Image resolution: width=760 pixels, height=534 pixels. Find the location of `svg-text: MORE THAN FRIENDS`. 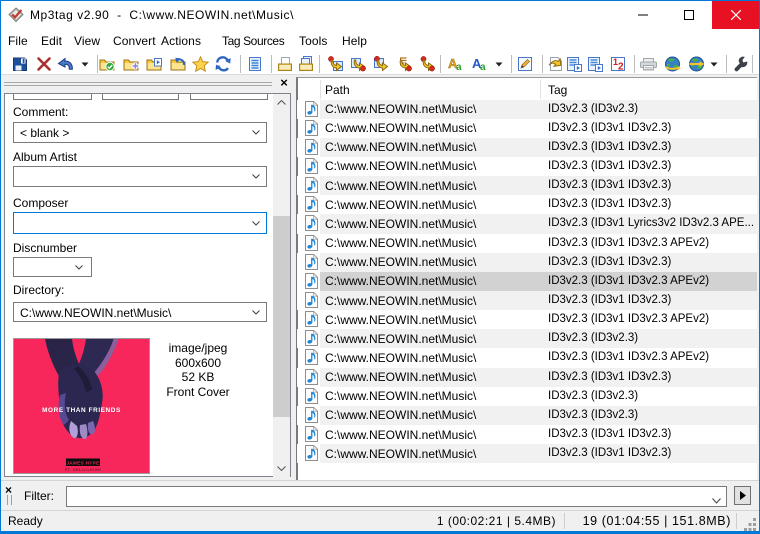

svg-text: MORE THAN FRIENDS is located at coordinates (81, 410).